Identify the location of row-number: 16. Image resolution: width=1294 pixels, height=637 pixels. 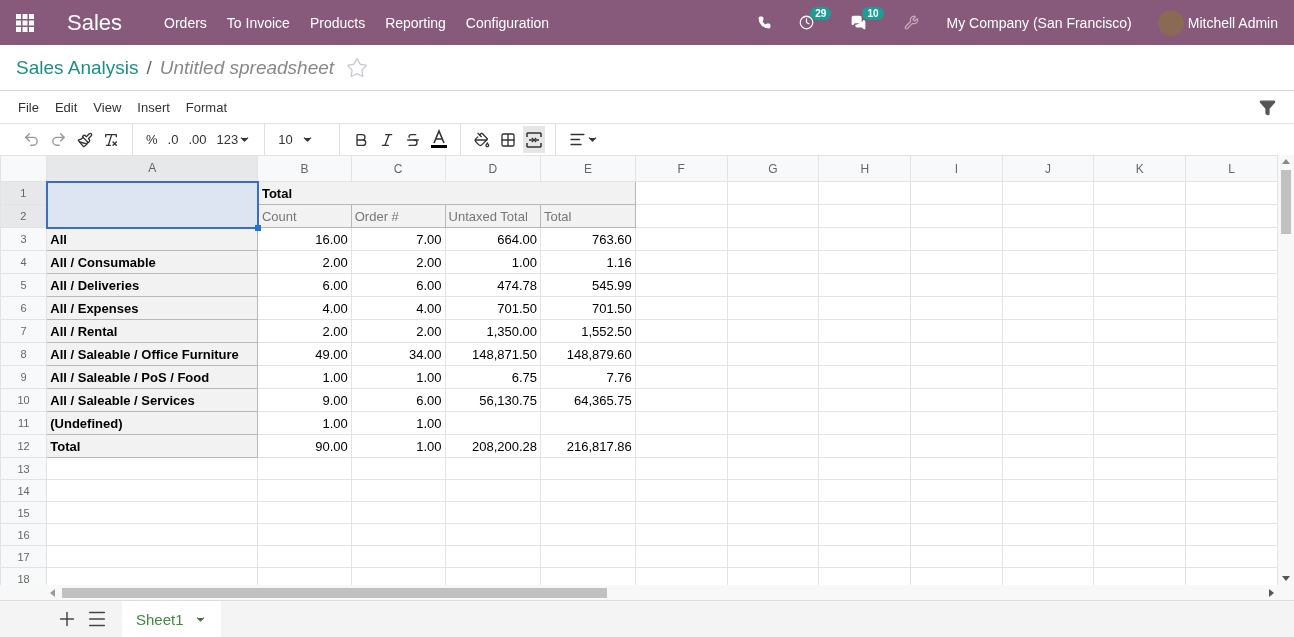
(23, 534).